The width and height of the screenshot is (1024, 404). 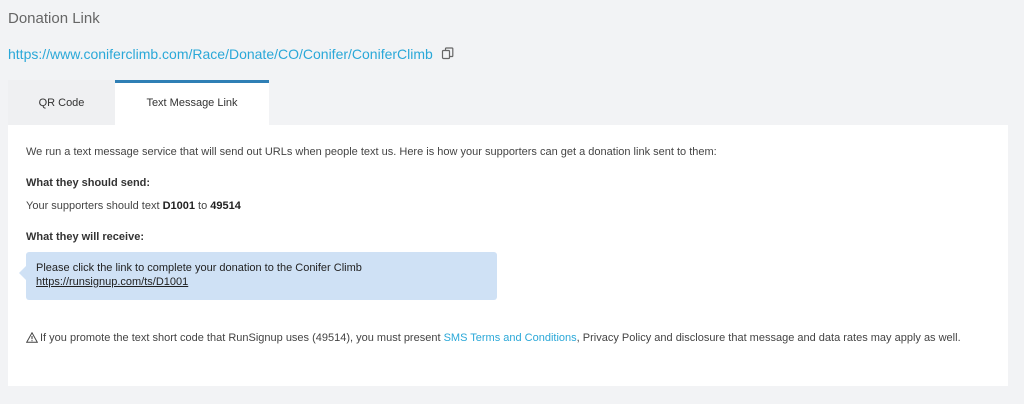 I want to click on tab-bar: QR Code Text Message Link, so click(x=138, y=102).